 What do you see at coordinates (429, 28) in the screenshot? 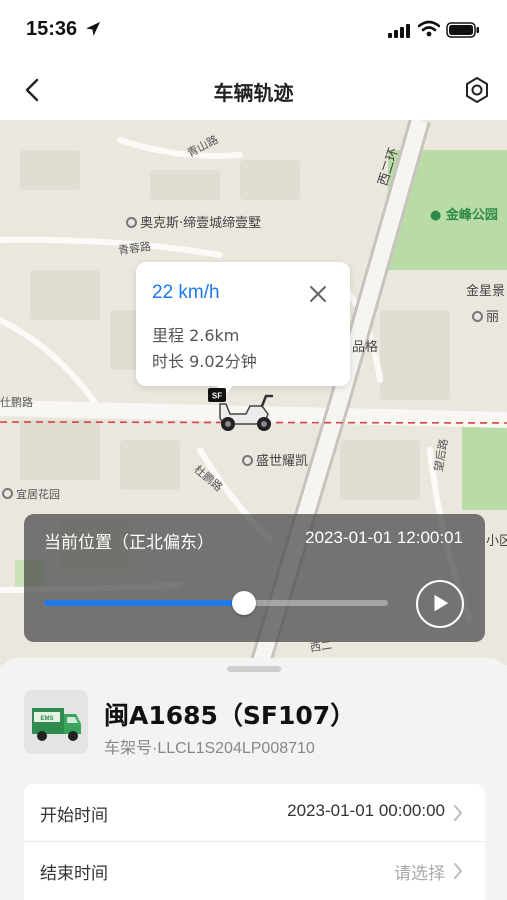
I see `wifi-icon` at bounding box center [429, 28].